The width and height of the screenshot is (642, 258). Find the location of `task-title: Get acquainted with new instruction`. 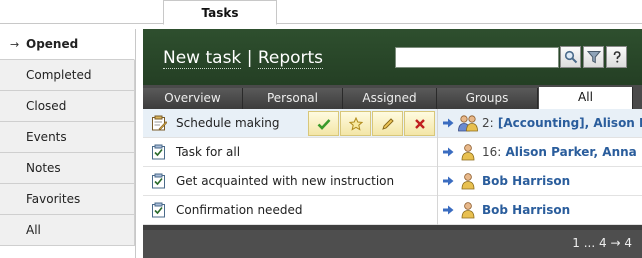

task-title: Get acquainted with new instruction is located at coordinates (285, 181).